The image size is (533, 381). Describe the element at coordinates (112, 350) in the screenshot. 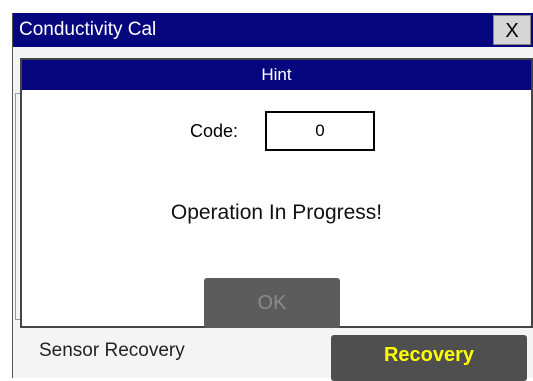

I see `sensor-recovery-label: Sensor Recovery` at that location.